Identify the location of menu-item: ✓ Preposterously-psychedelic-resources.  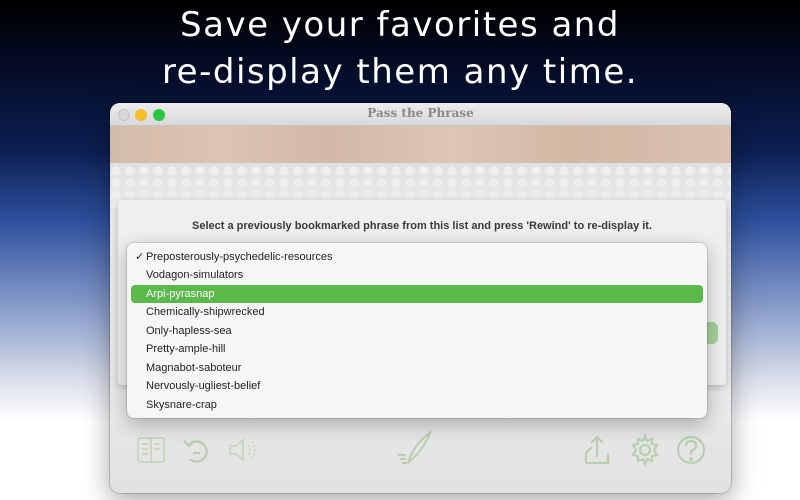
(417, 257).